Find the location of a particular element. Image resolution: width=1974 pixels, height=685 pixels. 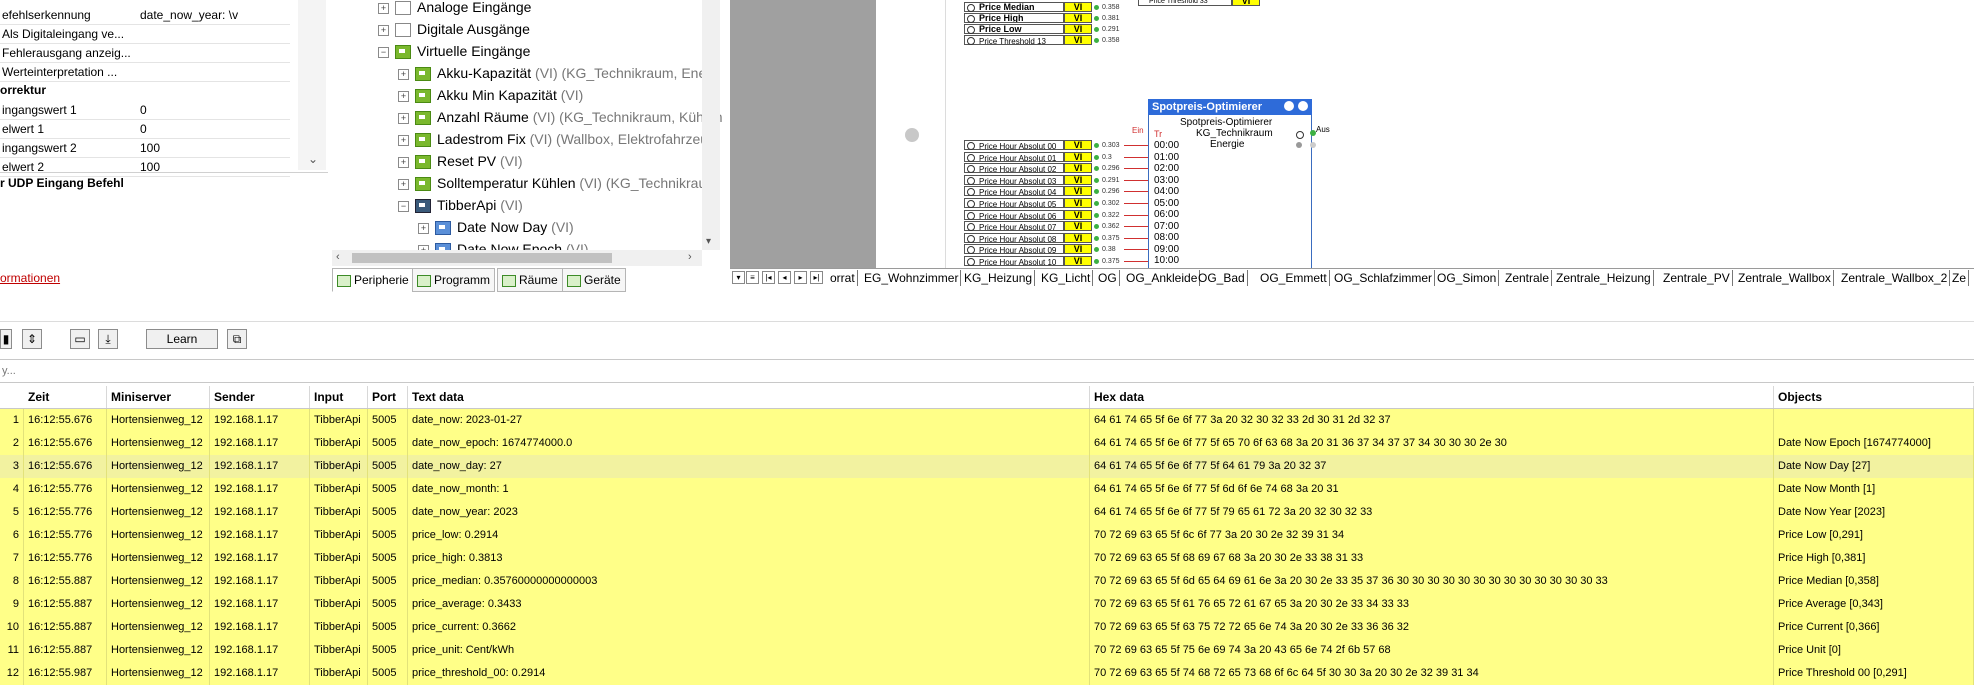

property-row: elwert 2 100 is located at coordinates (148, 167).